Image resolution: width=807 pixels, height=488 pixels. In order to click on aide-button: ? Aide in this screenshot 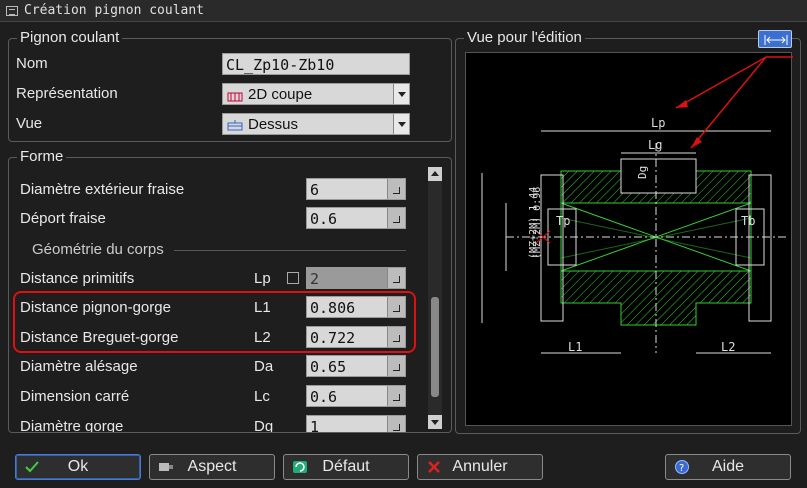, I will do `click(728, 467)`.